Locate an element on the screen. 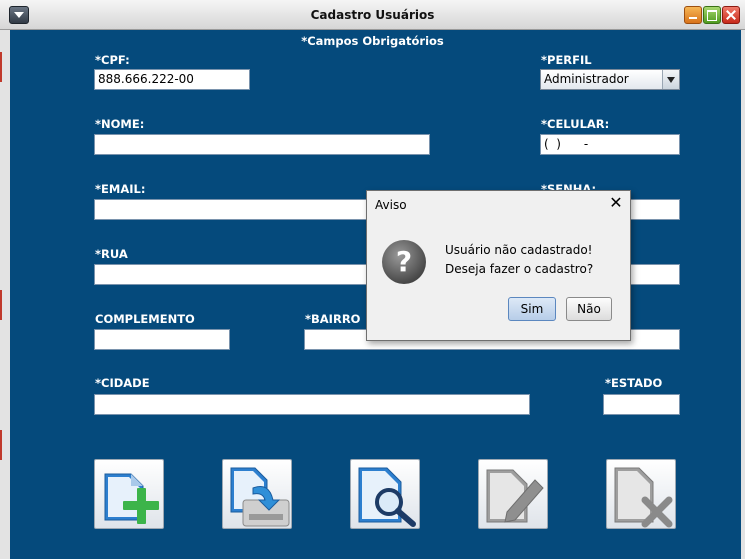 This screenshot has height=559, width=745. yes-button: Sim is located at coordinates (532, 309).